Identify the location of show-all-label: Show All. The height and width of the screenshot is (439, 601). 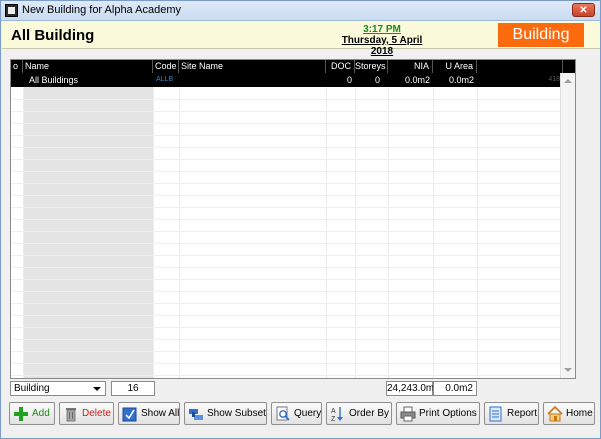
(160, 413).